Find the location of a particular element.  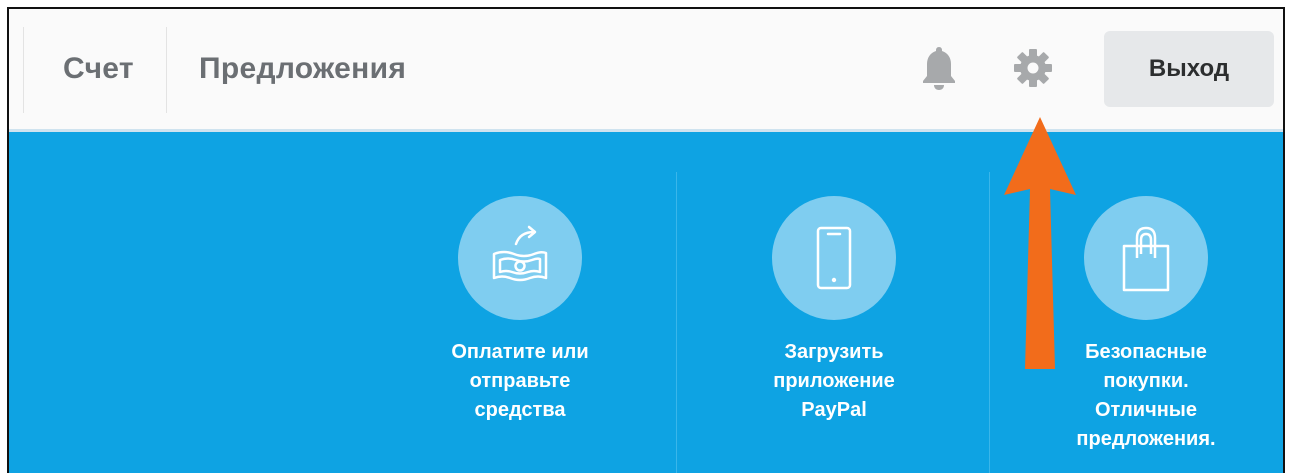

settings-button is located at coordinates (1033, 68).